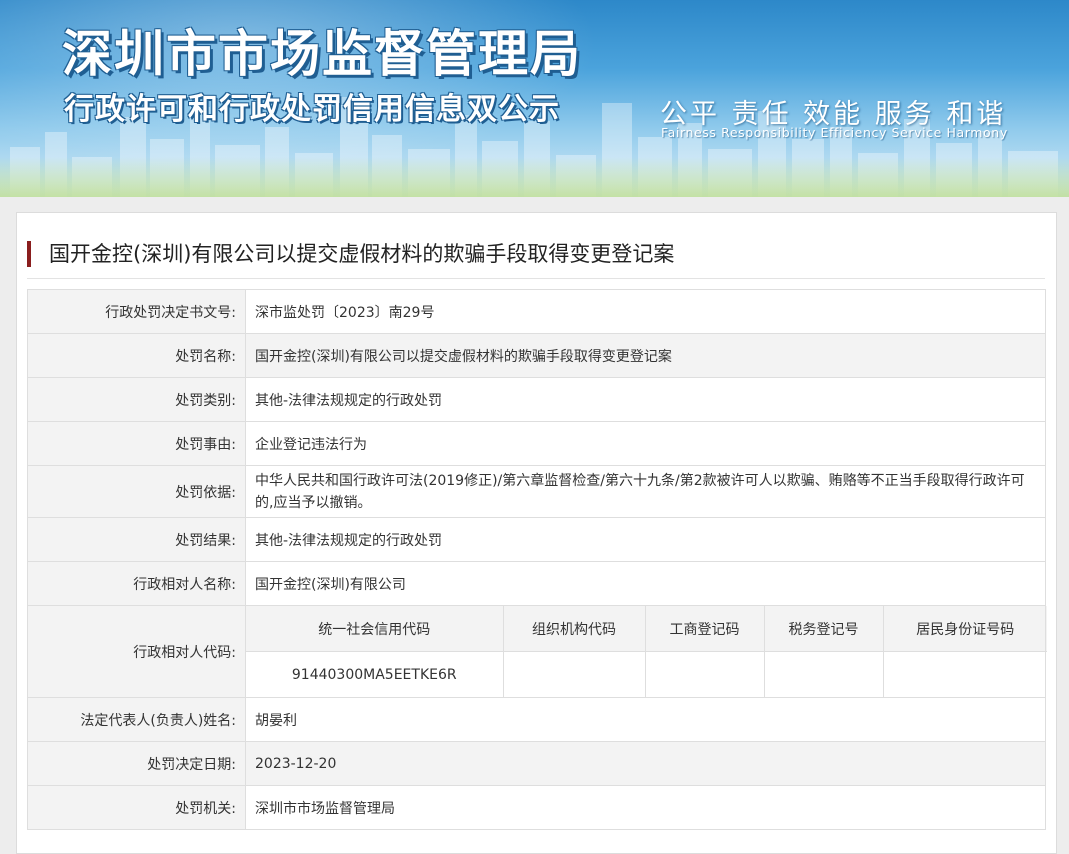  What do you see at coordinates (375, 629) in the screenshot?
I see `code-header-credit: 统一社会信用代码` at bounding box center [375, 629].